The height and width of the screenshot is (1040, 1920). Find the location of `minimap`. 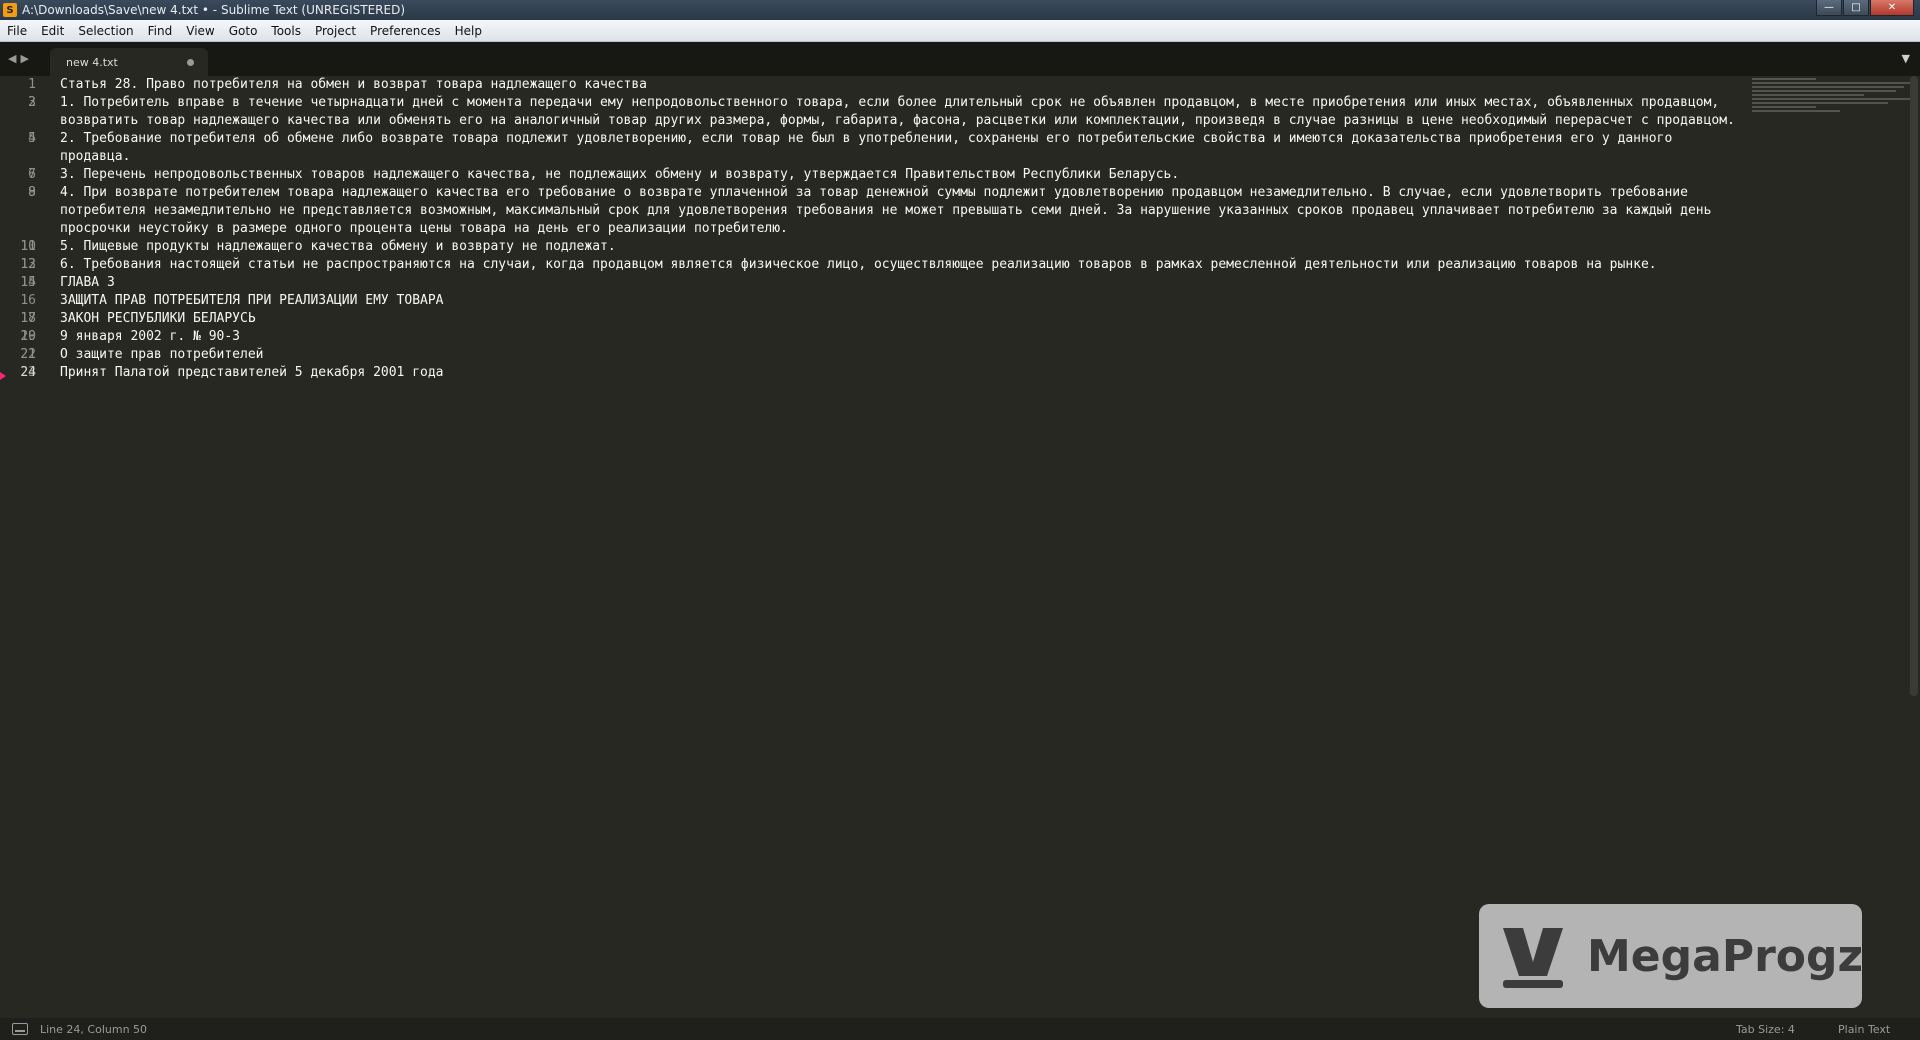

minimap is located at coordinates (1832, 106).